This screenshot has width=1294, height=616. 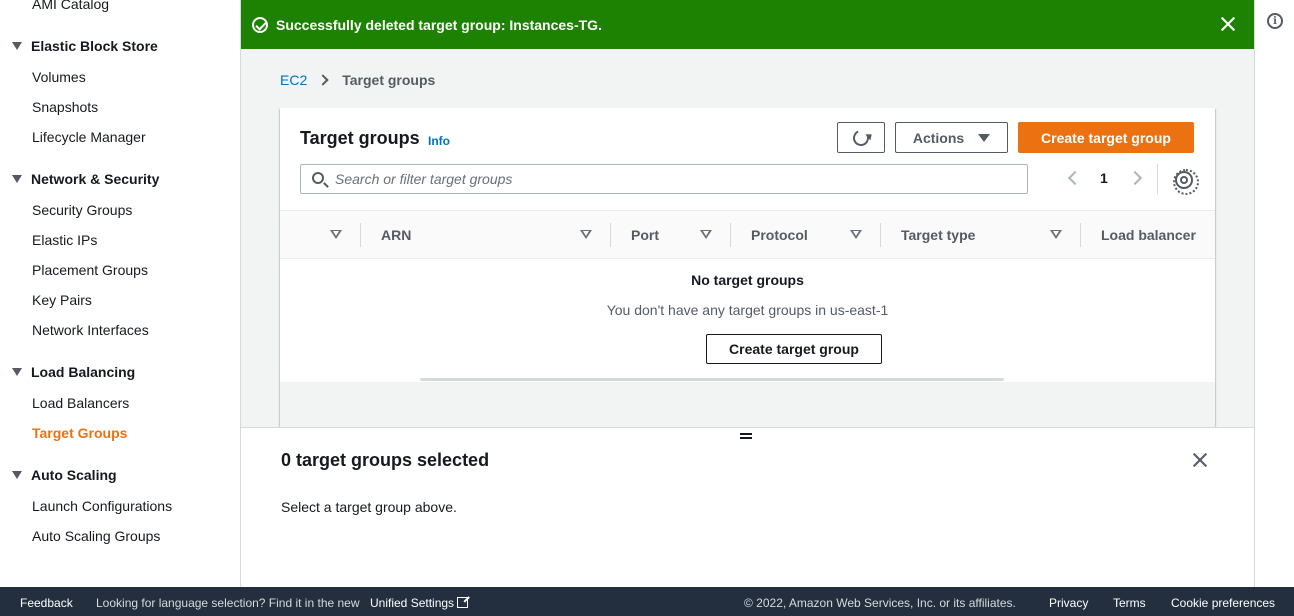 I want to click on info-icon: i, so click(x=1275, y=21).